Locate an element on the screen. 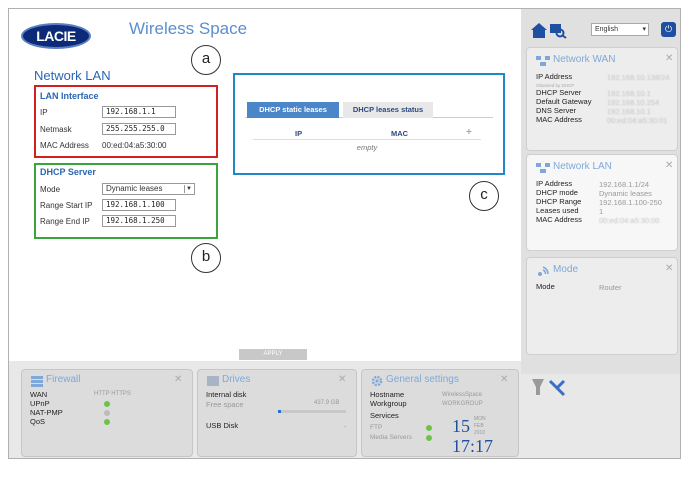  callout-a: a is located at coordinates (206, 60).